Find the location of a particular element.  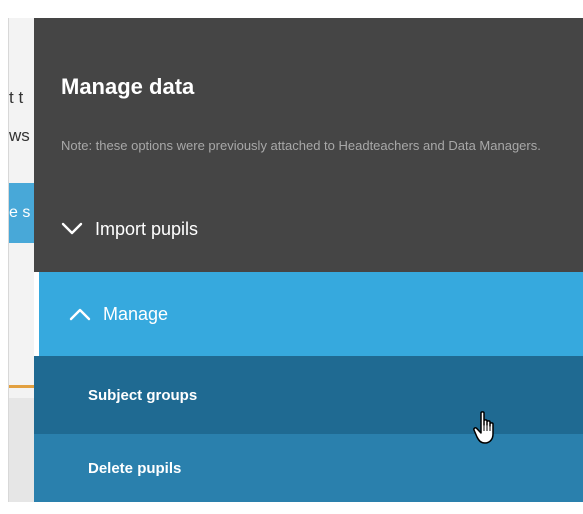

background-divider is located at coordinates (22, 386).